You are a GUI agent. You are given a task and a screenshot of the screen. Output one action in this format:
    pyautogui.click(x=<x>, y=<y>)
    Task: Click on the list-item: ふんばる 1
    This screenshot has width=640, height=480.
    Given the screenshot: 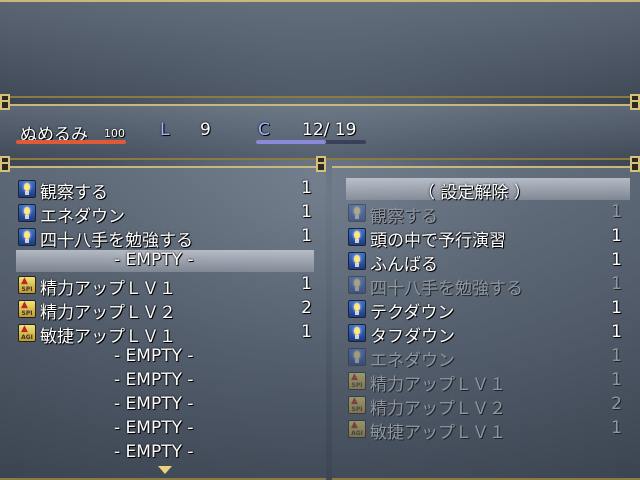 What is the action you would take?
    pyautogui.click(x=488, y=262)
    